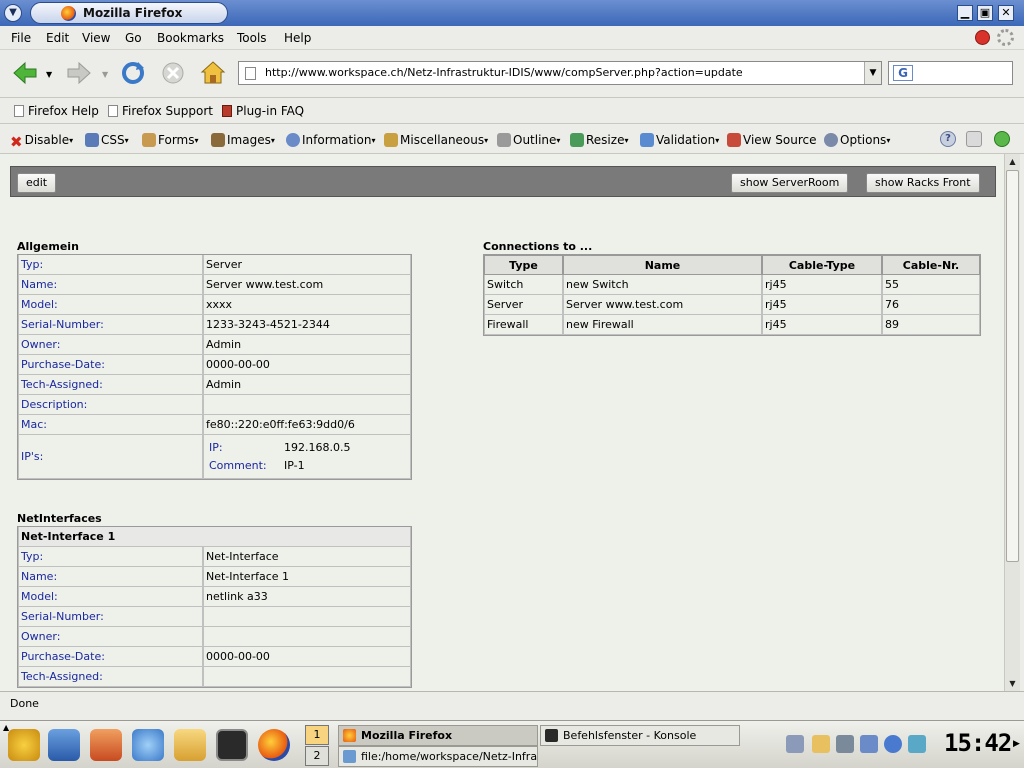  I want to click on menu-tools: Tools, so click(252, 38).